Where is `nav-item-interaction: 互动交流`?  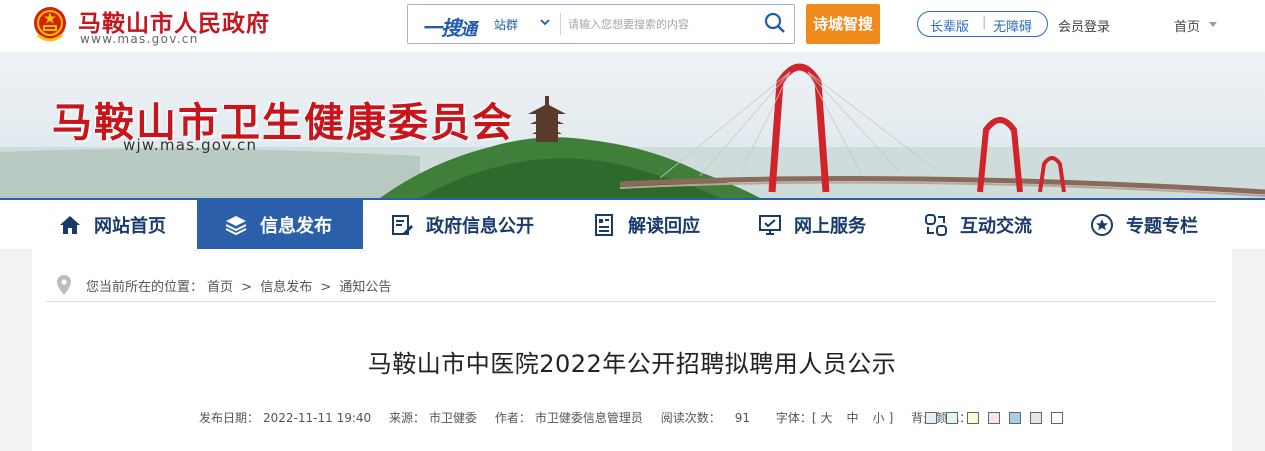
nav-item-interaction: 互动交流 is located at coordinates (978, 224).